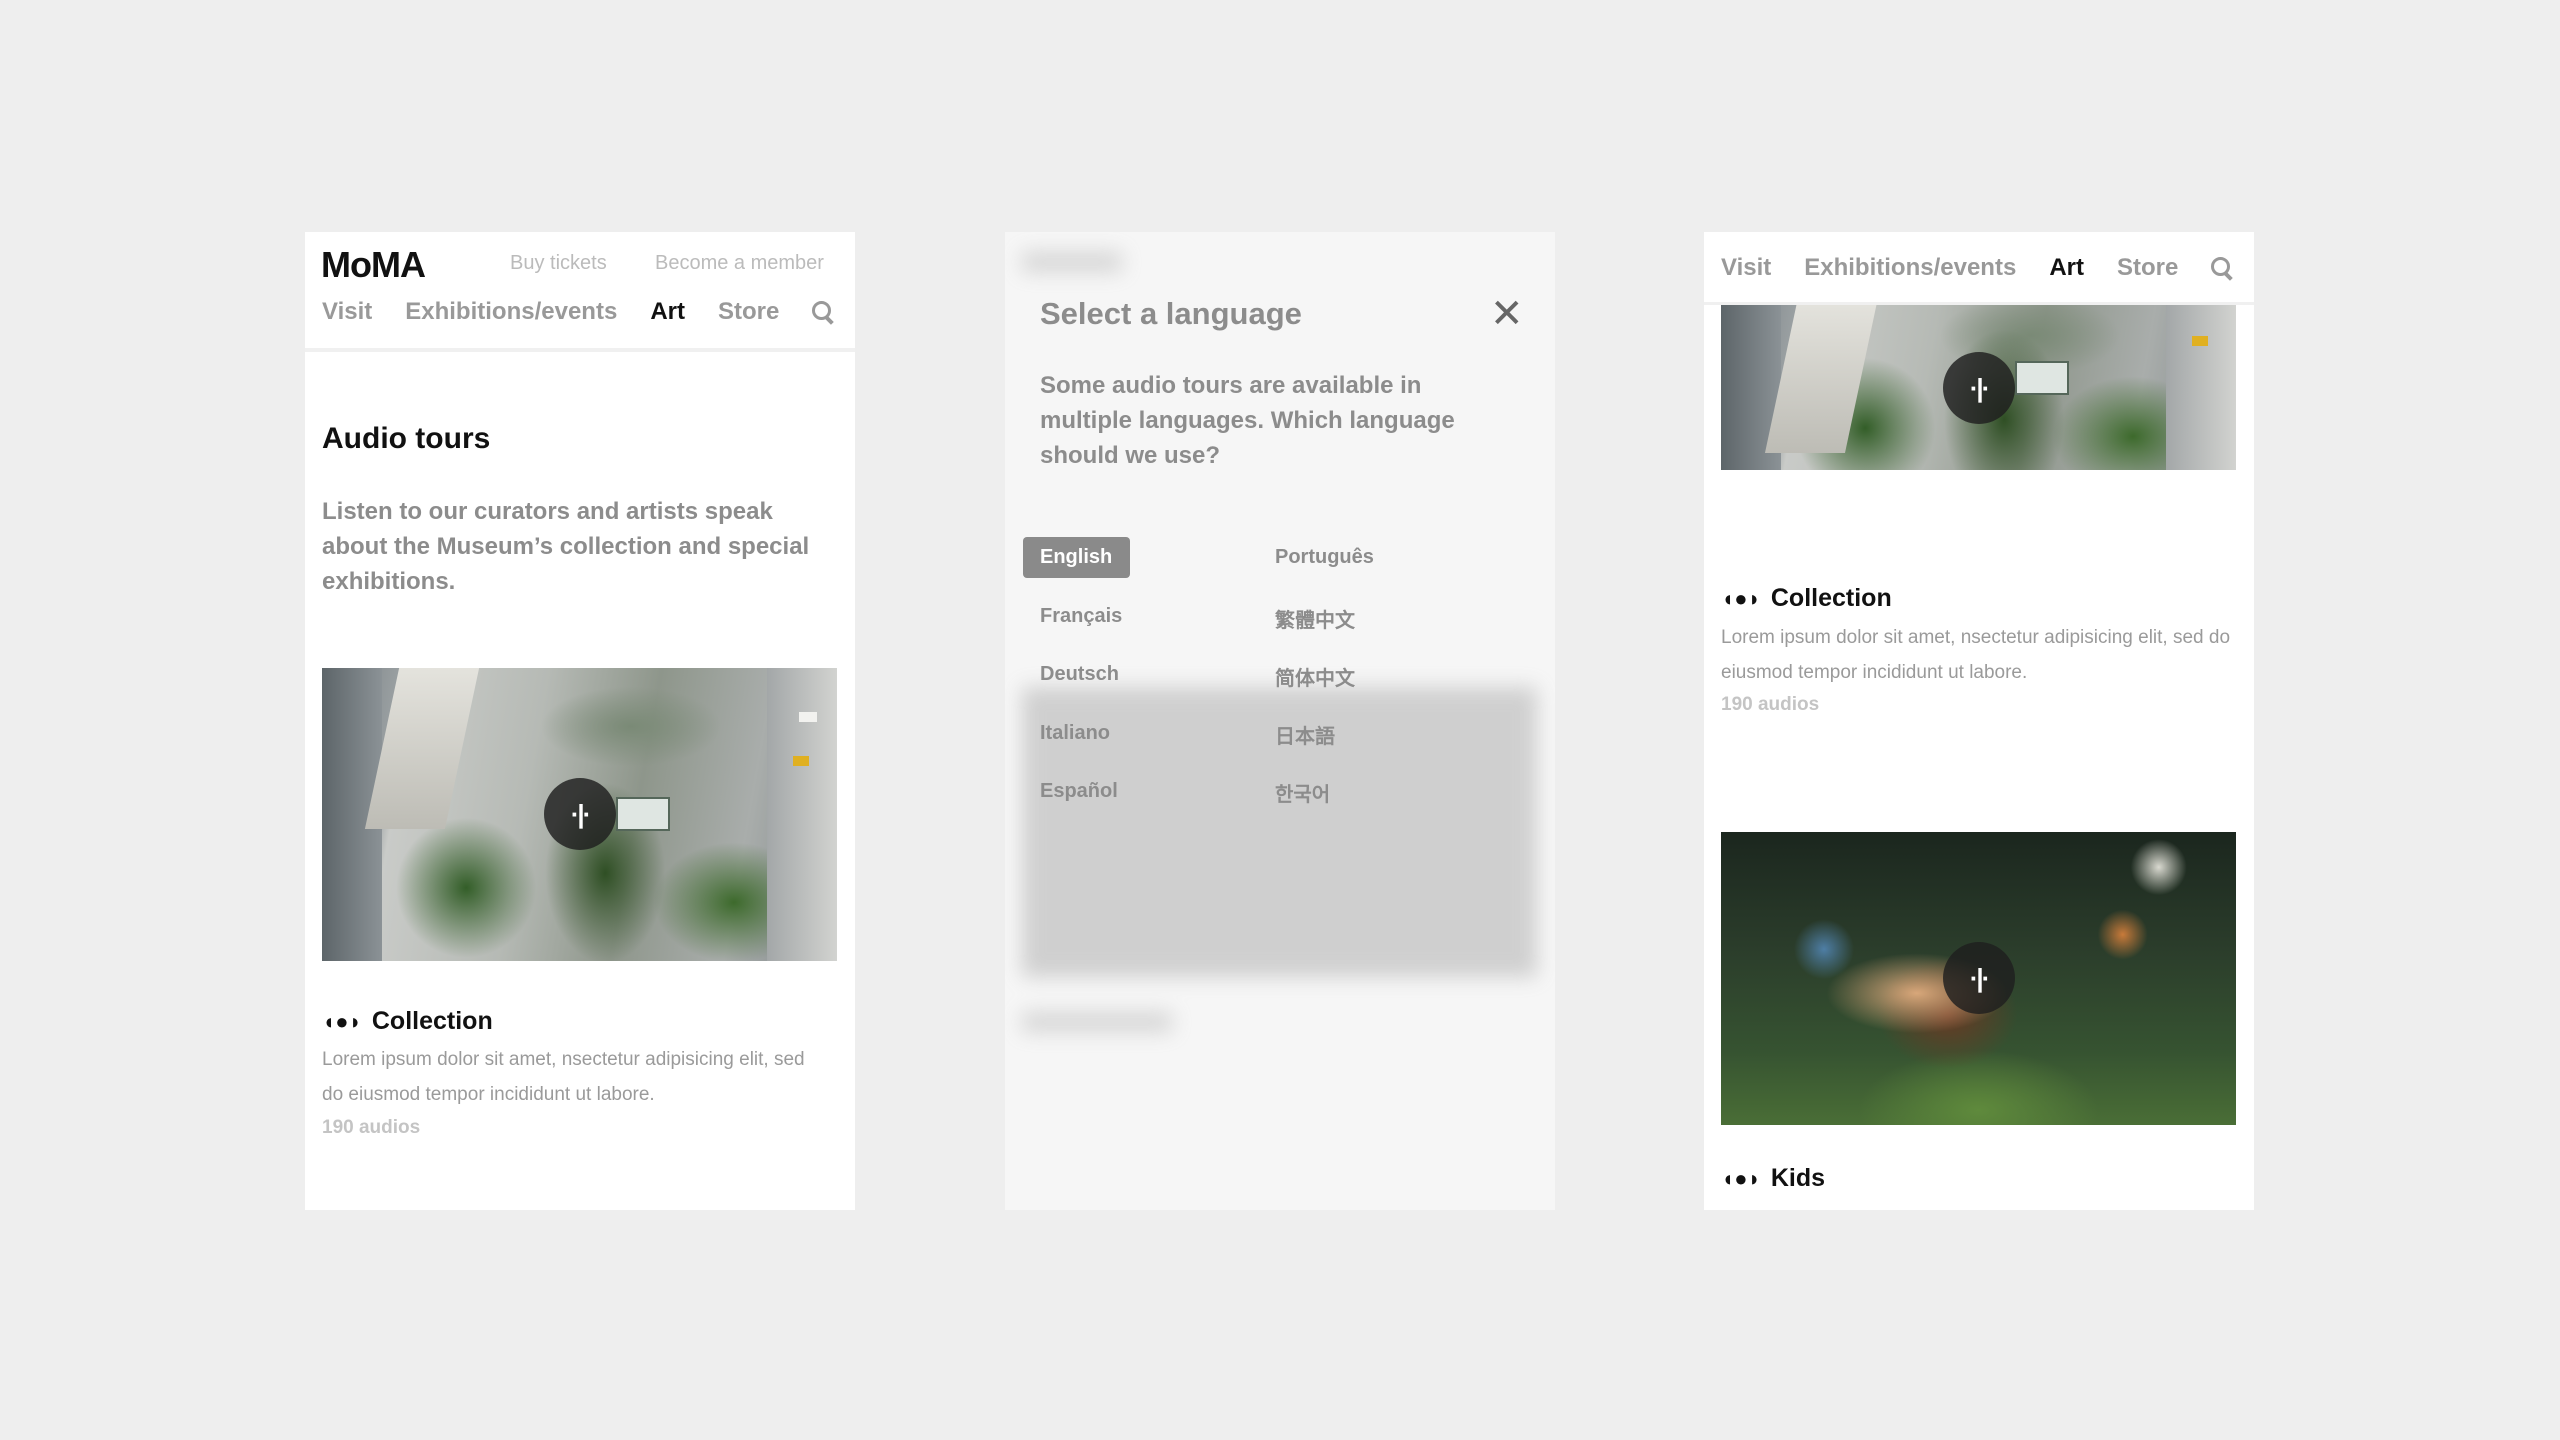 The width and height of the screenshot is (2560, 1440). Describe the element at coordinates (406, 438) in the screenshot. I see `page-title: Audio tours` at that location.